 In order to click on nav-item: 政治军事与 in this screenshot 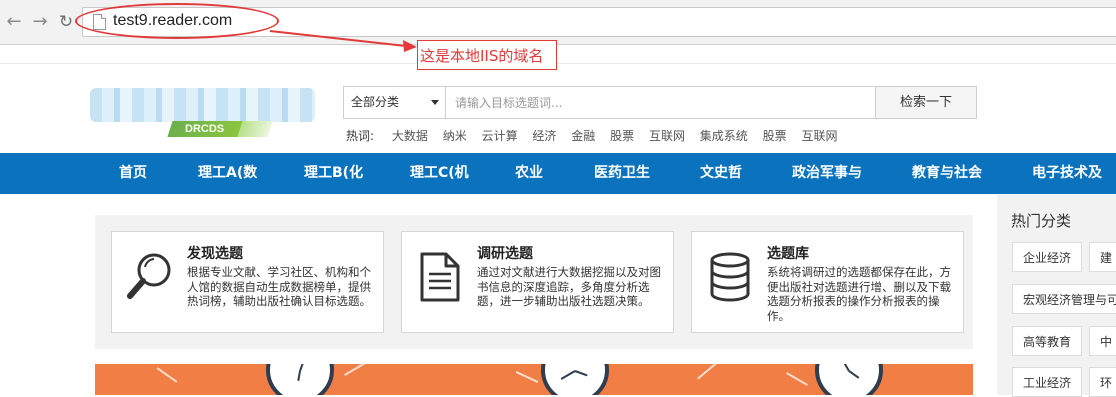, I will do `click(827, 173)`.